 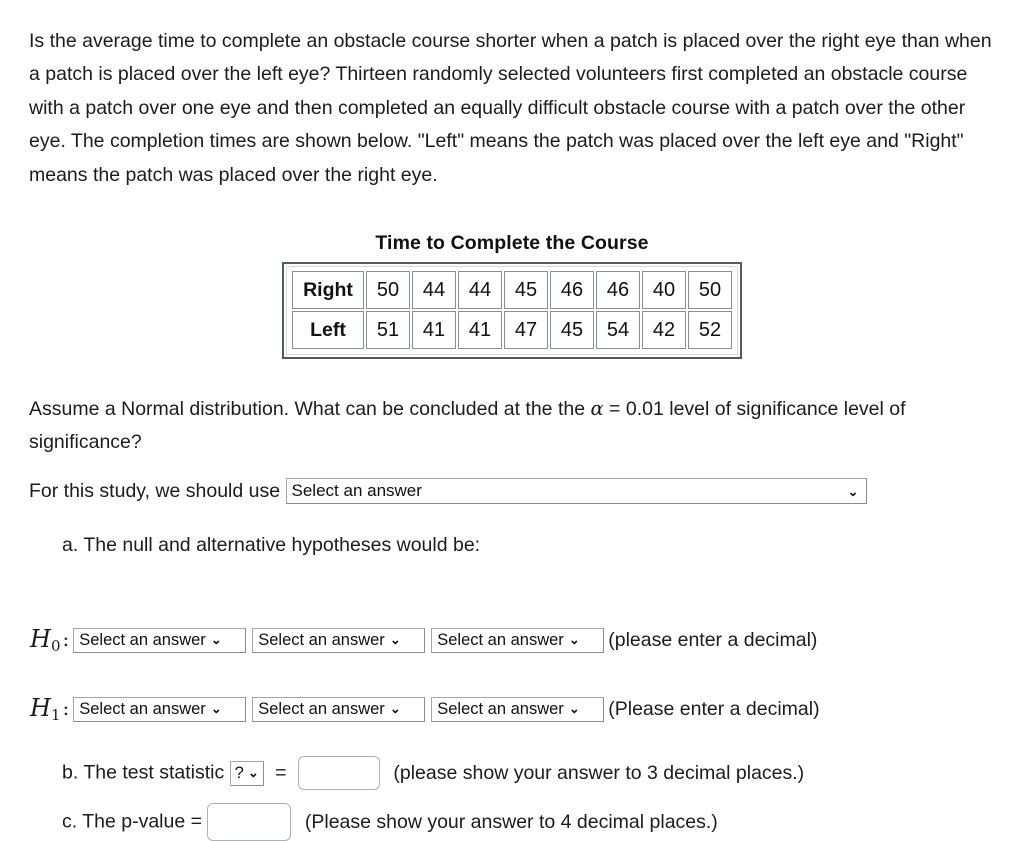 What do you see at coordinates (480, 330) in the screenshot?
I see `cell-left-3: 41` at bounding box center [480, 330].